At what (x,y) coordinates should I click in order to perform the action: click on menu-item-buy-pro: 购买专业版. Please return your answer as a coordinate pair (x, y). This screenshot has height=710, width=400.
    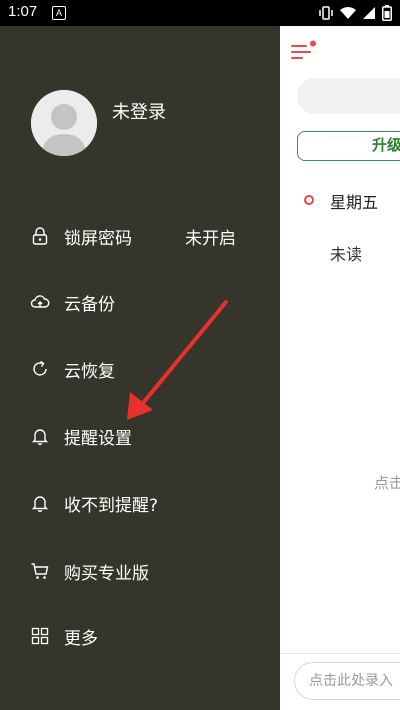
    Looking at the image, I should click on (140, 571).